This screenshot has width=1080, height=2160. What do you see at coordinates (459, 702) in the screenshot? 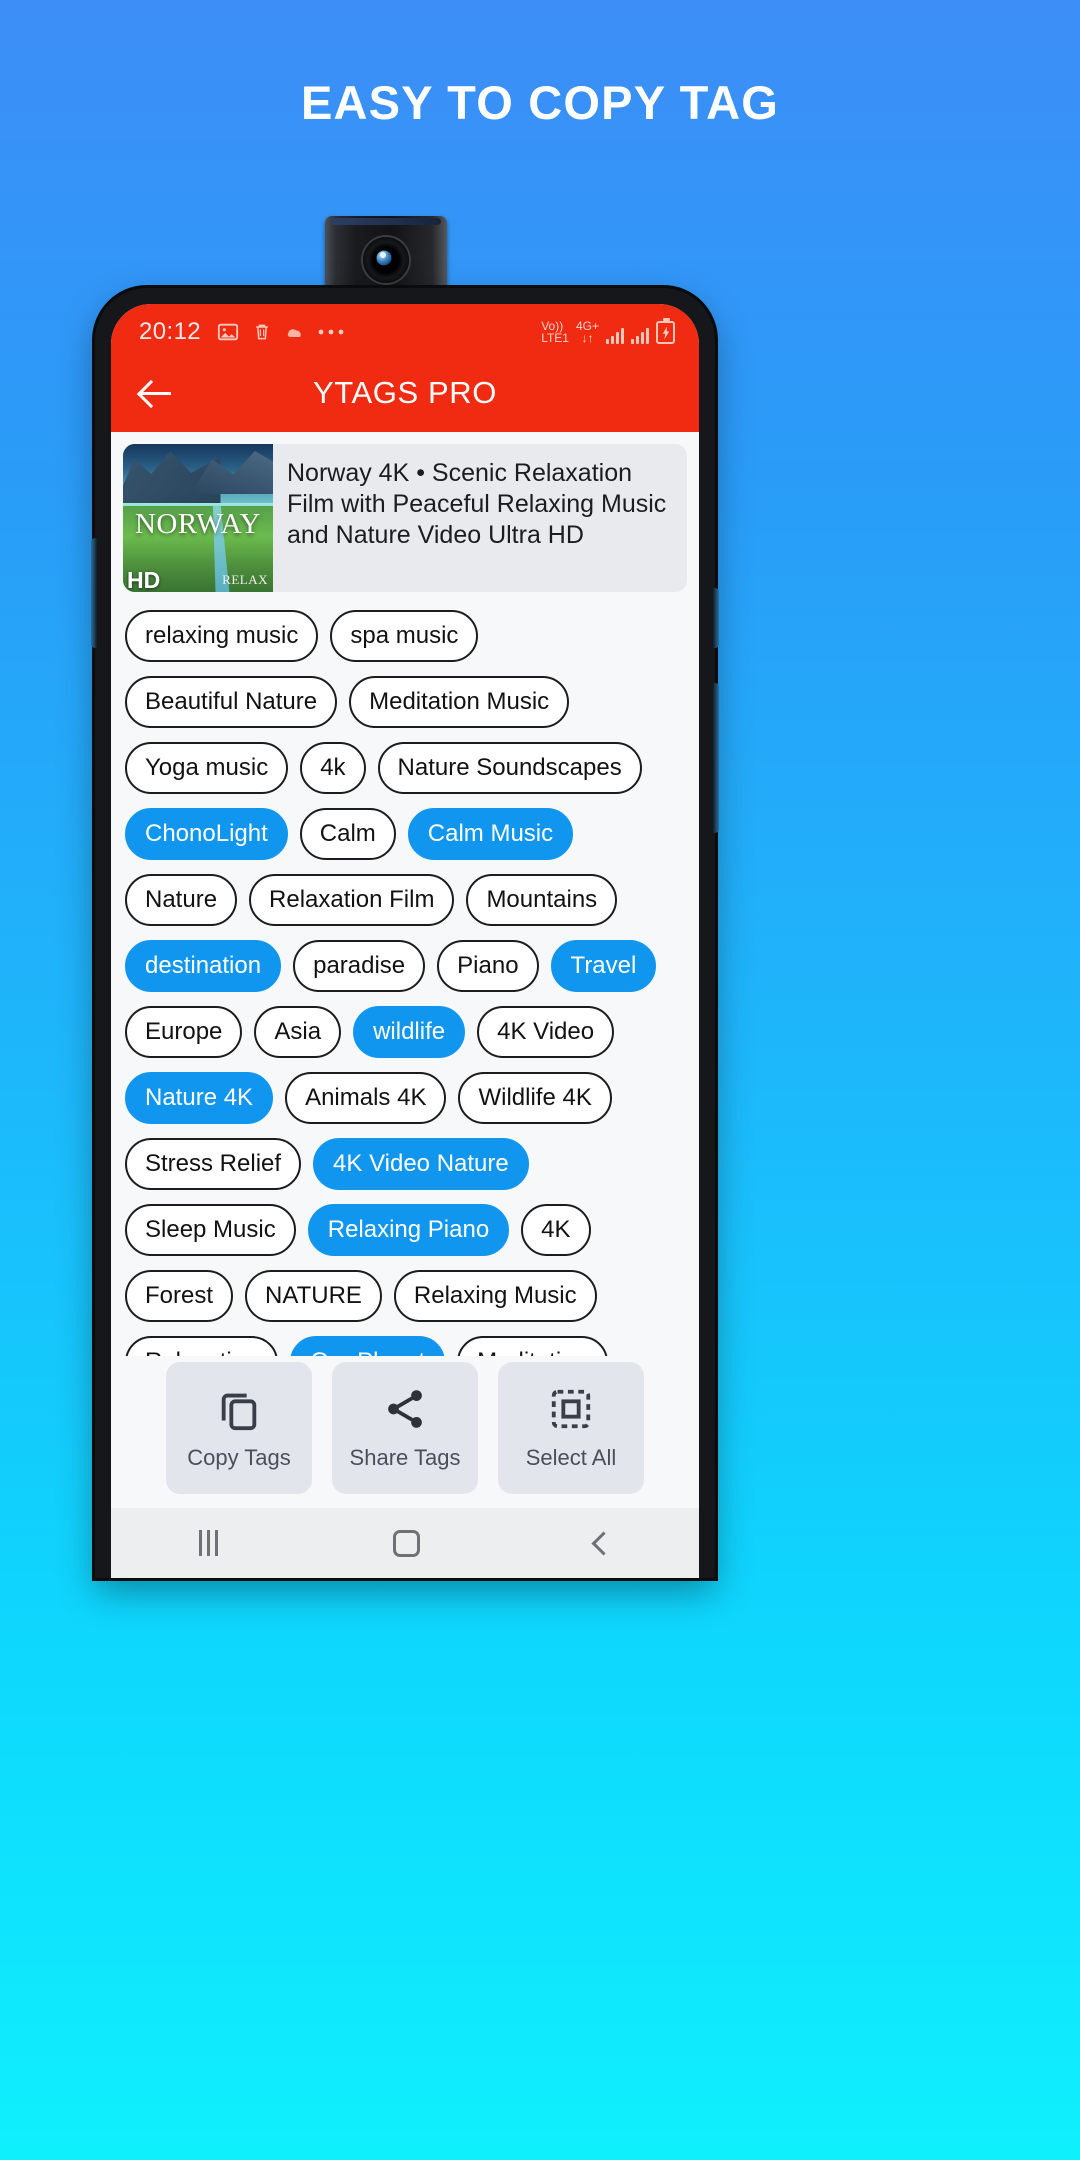
I see `tag-chip: Meditation Music` at bounding box center [459, 702].